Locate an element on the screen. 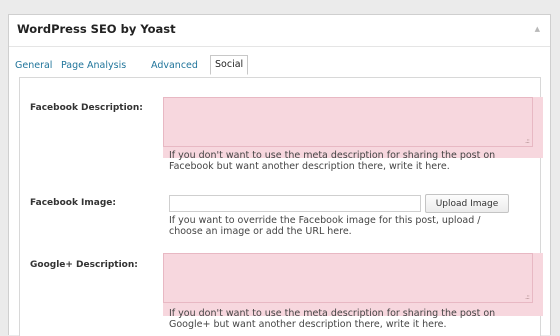 The height and width of the screenshot is (336, 560). facebook-description-label: Facebook Description: is located at coordinates (86, 108).